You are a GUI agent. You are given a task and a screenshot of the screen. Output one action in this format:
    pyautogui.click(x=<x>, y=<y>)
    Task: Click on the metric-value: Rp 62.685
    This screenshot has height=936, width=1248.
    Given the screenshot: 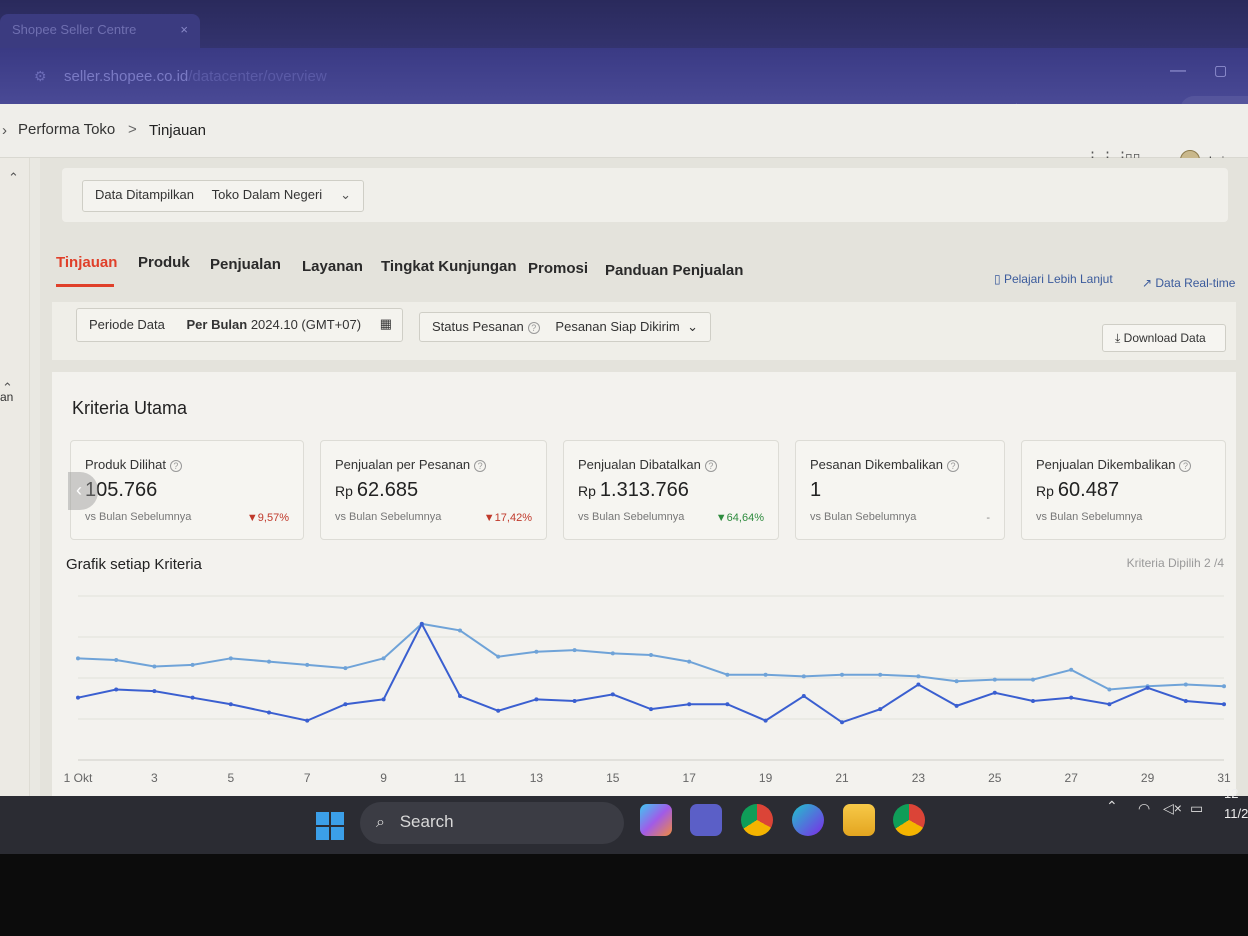 What is the action you would take?
    pyautogui.click(x=377, y=490)
    